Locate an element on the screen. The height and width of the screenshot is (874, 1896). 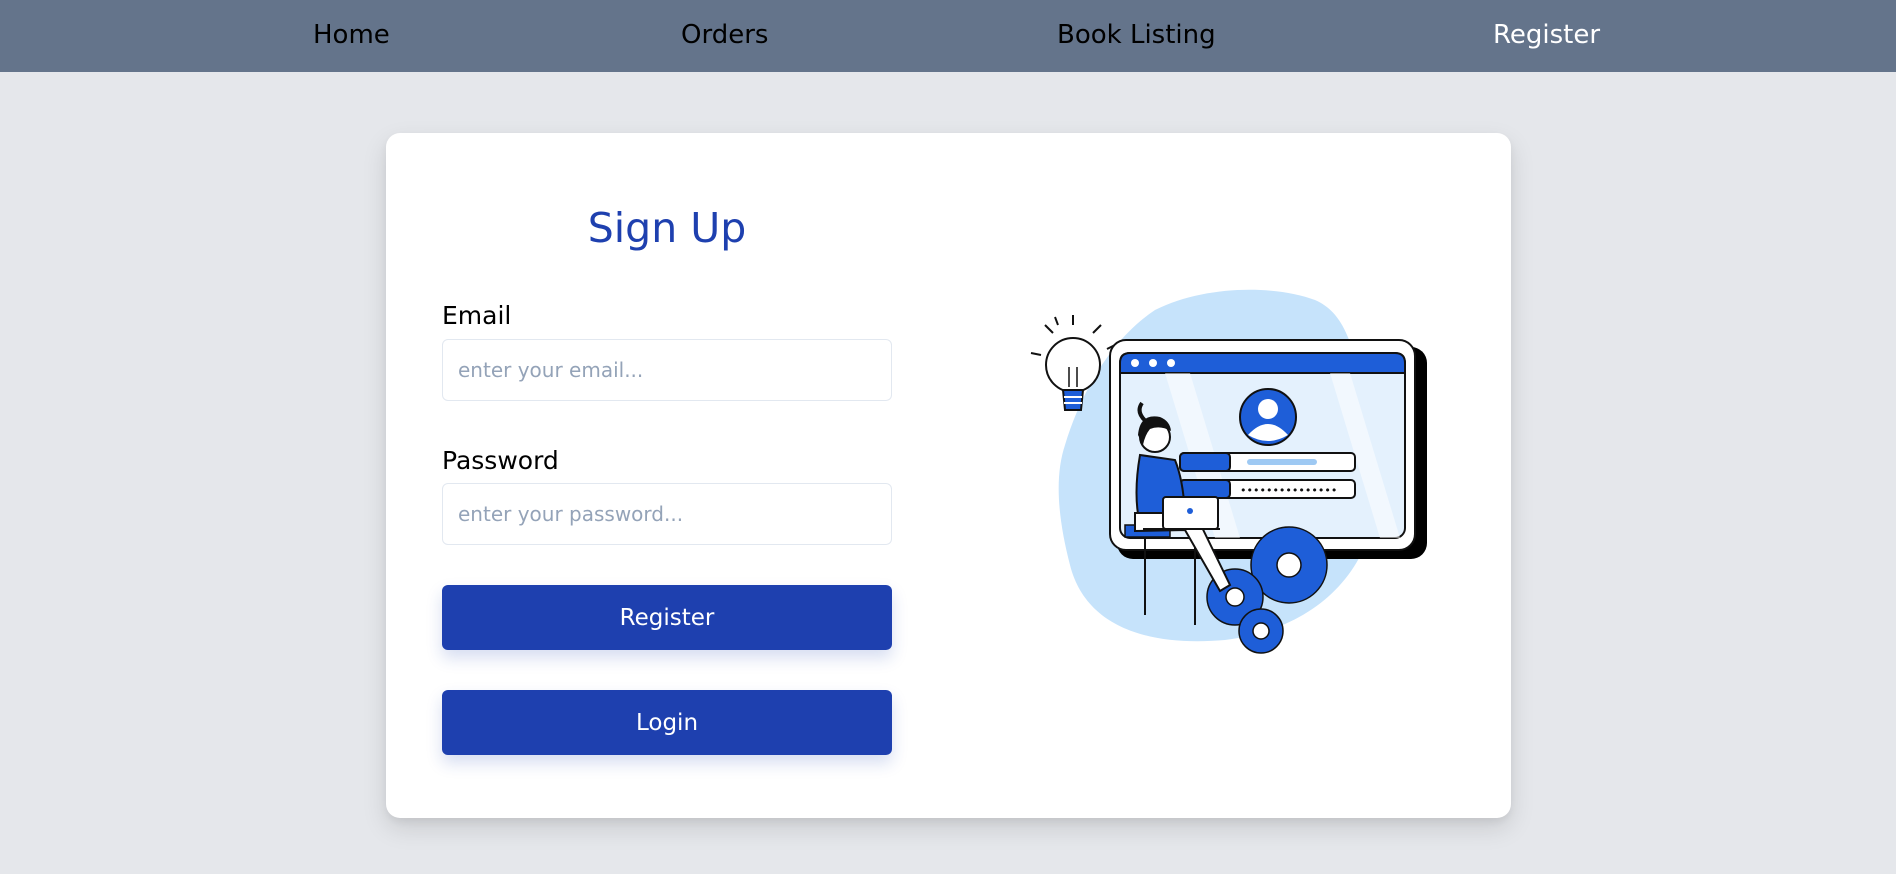
register-button: Register is located at coordinates (667, 617).